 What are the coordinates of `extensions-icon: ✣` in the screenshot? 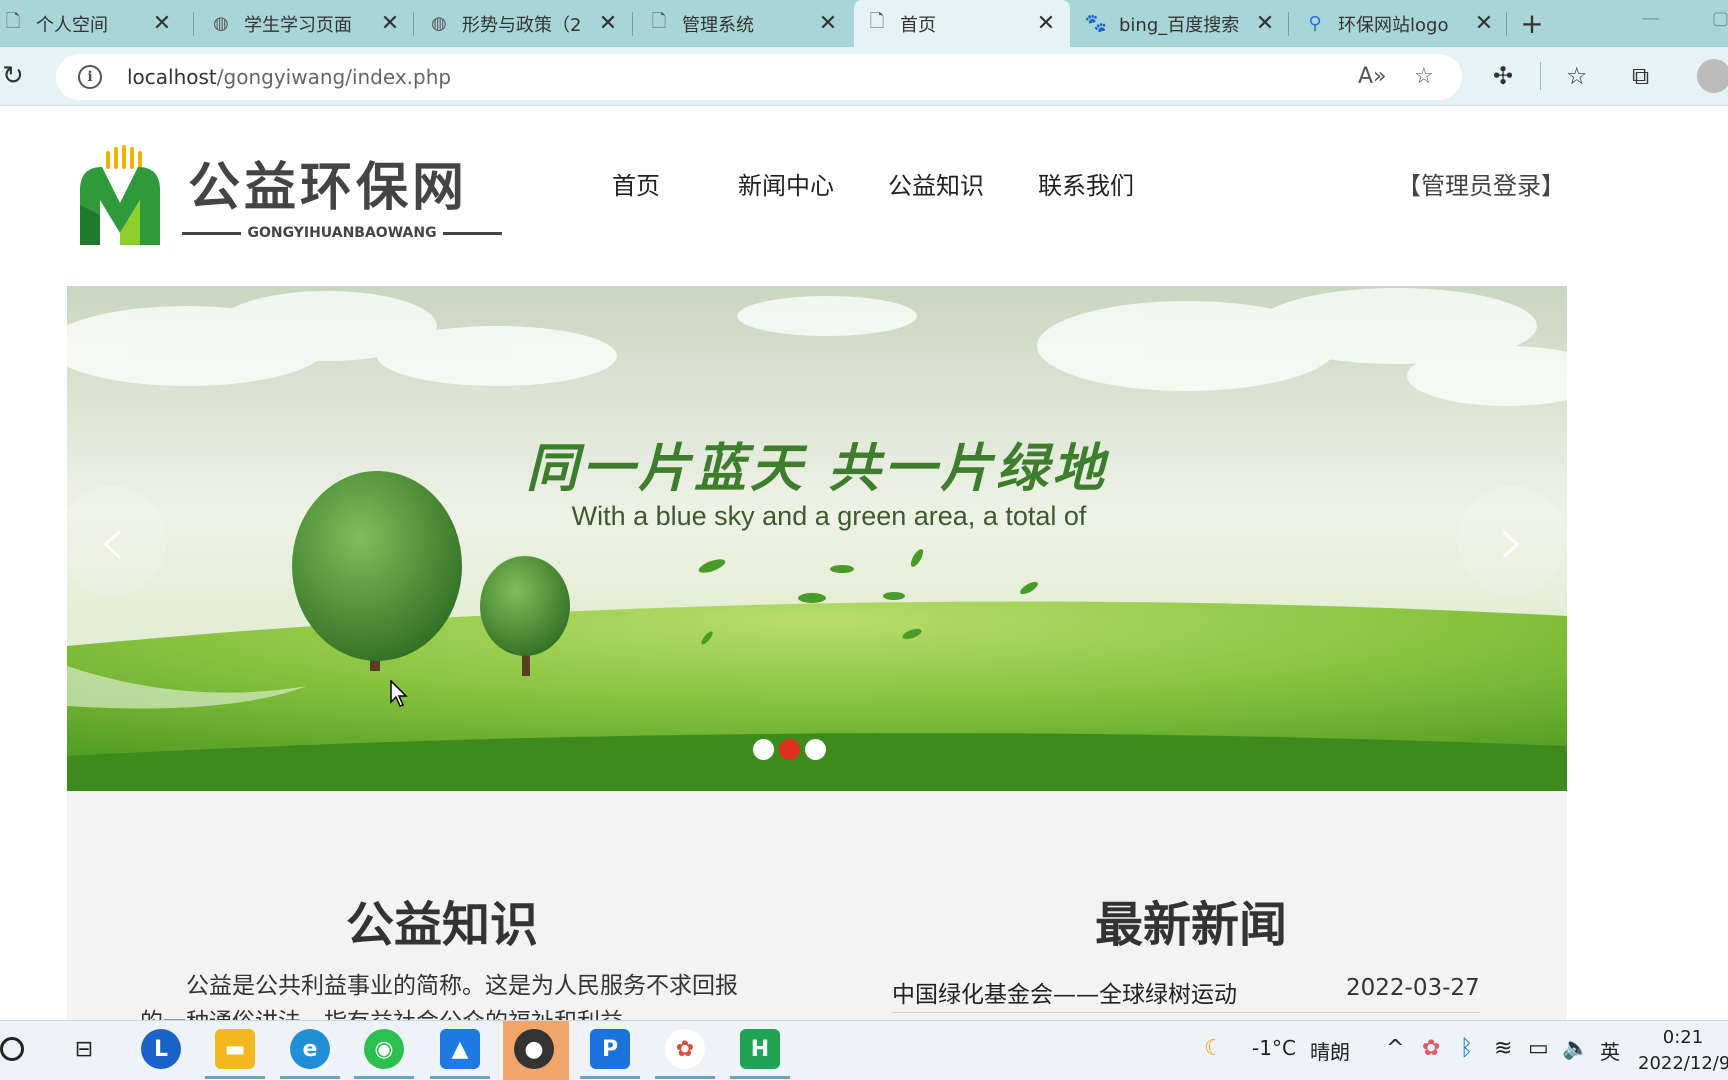 It's located at (1503, 76).